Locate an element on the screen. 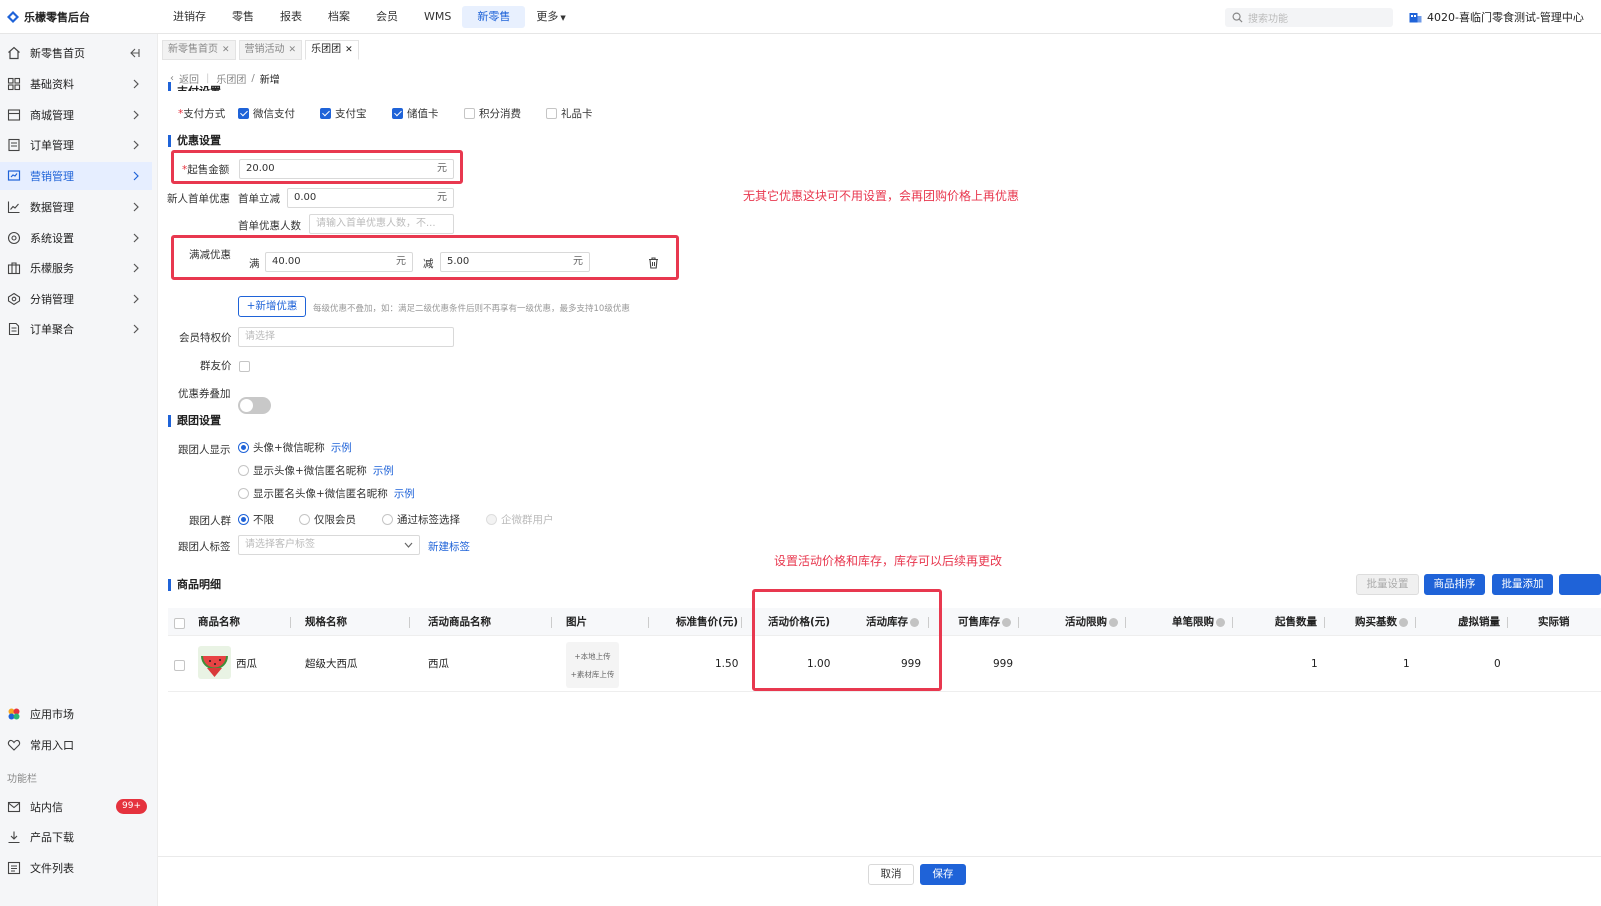  topnav-jxc: 进销存 is located at coordinates (189, 17).